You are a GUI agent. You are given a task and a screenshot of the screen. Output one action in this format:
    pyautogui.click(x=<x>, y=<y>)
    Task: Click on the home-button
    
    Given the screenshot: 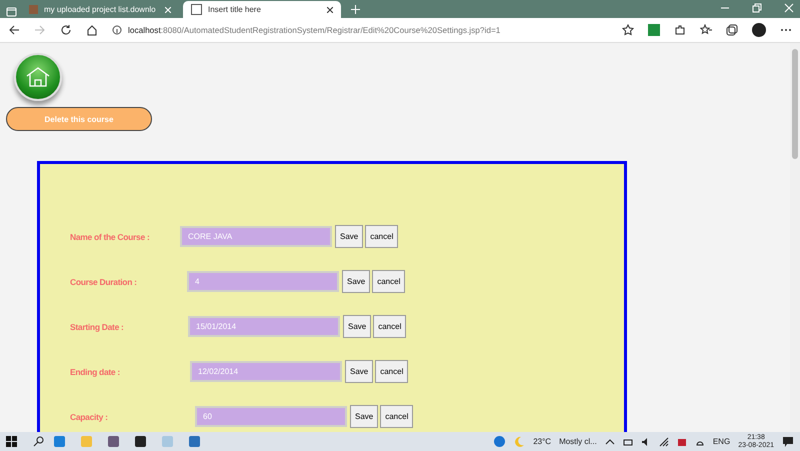 What is the action you would take?
    pyautogui.click(x=38, y=77)
    